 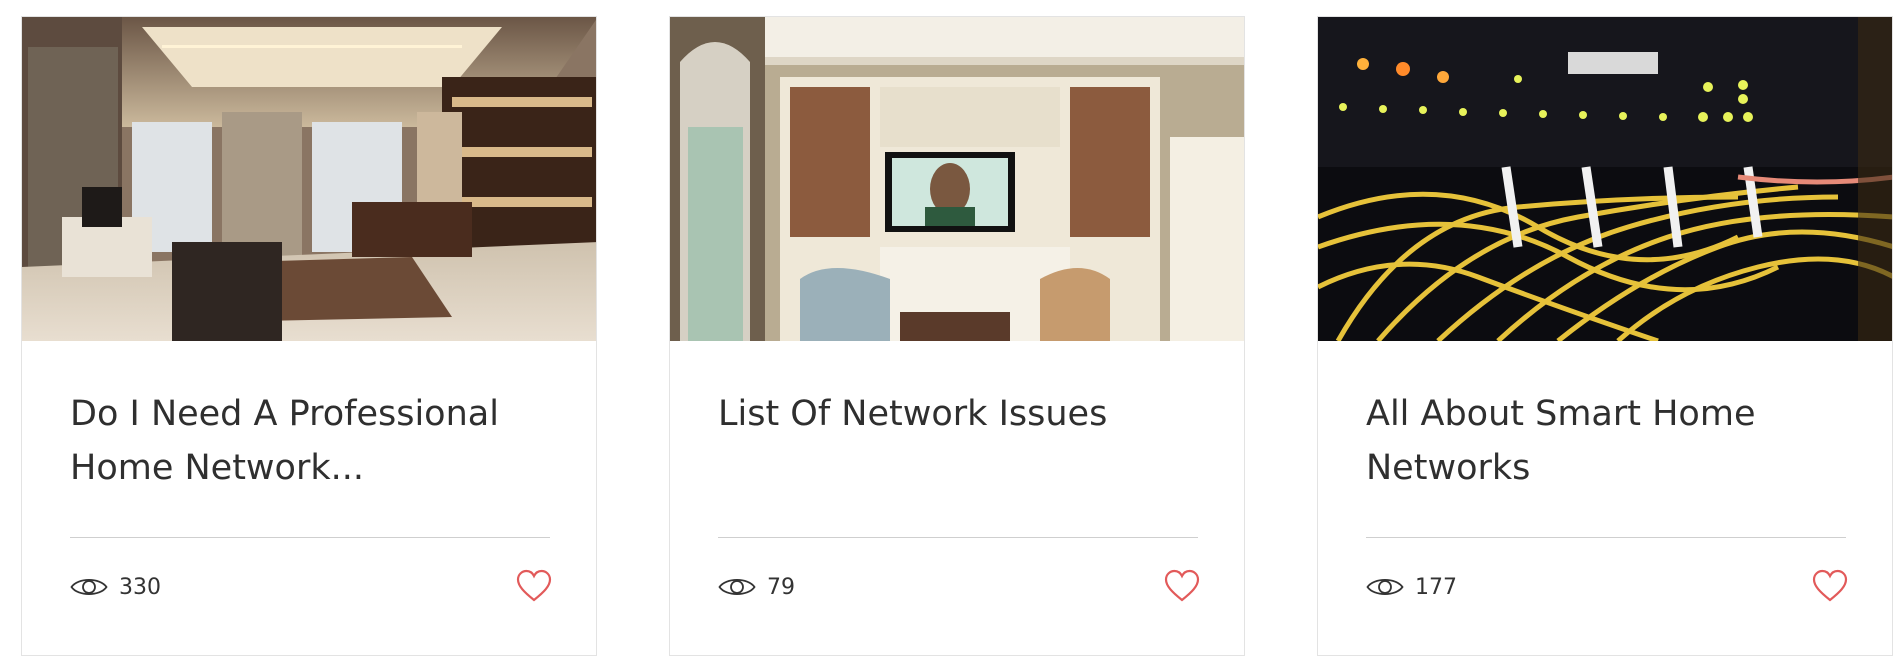 I want to click on view-count: 79, so click(x=756, y=587).